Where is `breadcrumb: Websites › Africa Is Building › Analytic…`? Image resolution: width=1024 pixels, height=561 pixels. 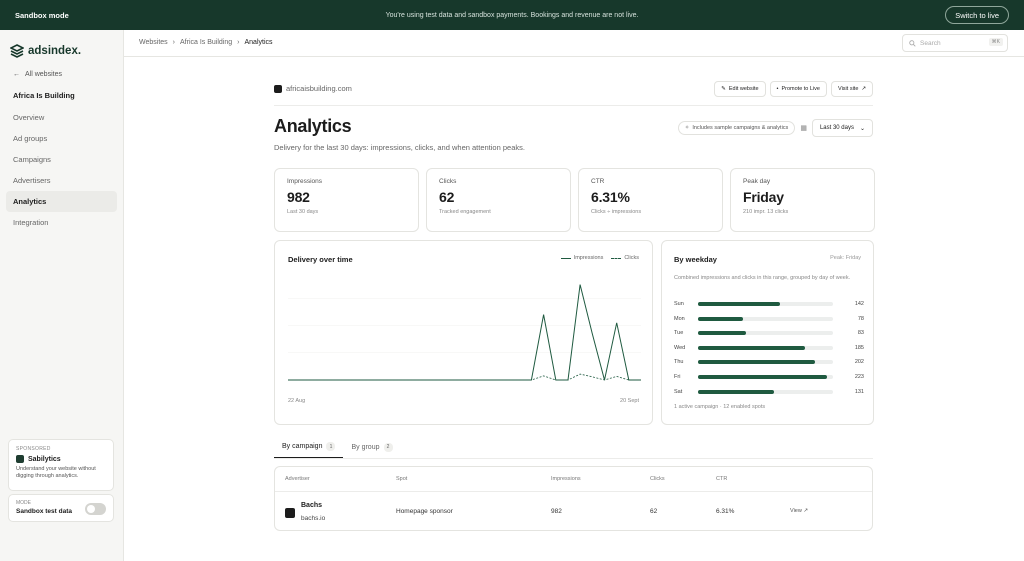
breadcrumb: Websites › Africa Is Building › Analytic… is located at coordinates (206, 42).